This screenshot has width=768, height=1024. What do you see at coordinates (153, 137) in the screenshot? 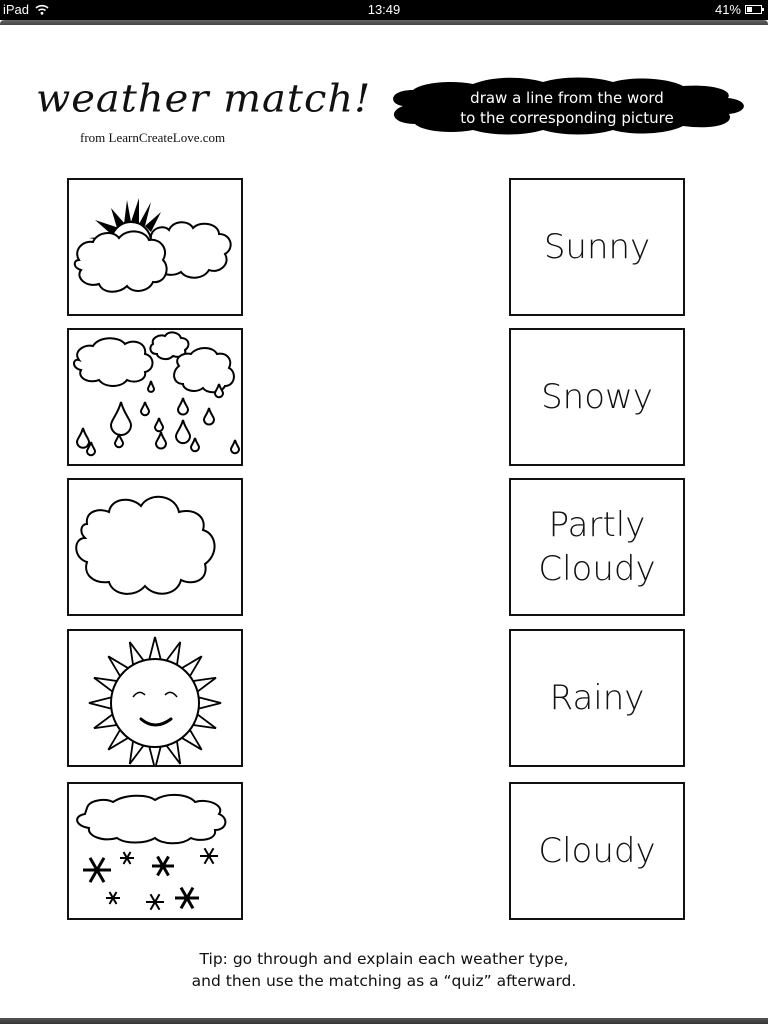
I see `source-credit: from LearnCreateLove.com` at bounding box center [153, 137].